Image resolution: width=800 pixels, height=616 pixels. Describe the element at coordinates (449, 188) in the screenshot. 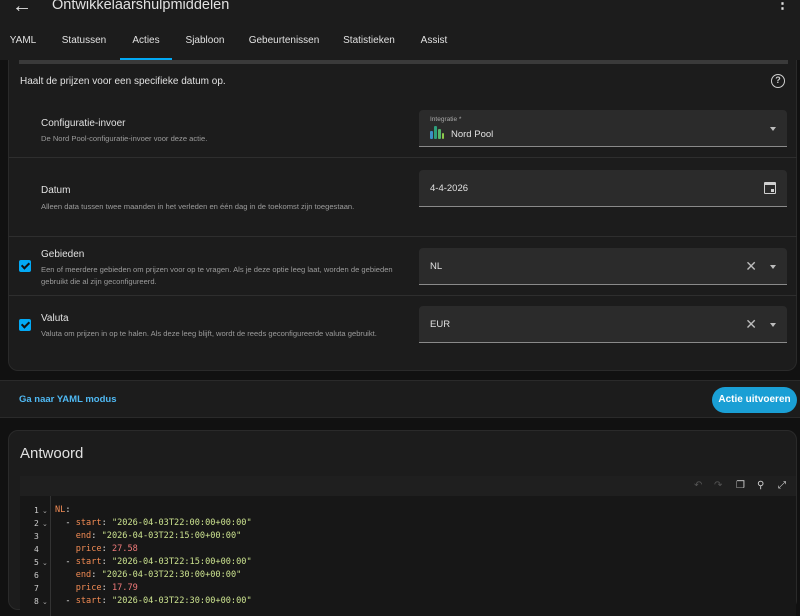

I see `date-value: 4-4-2026` at that location.